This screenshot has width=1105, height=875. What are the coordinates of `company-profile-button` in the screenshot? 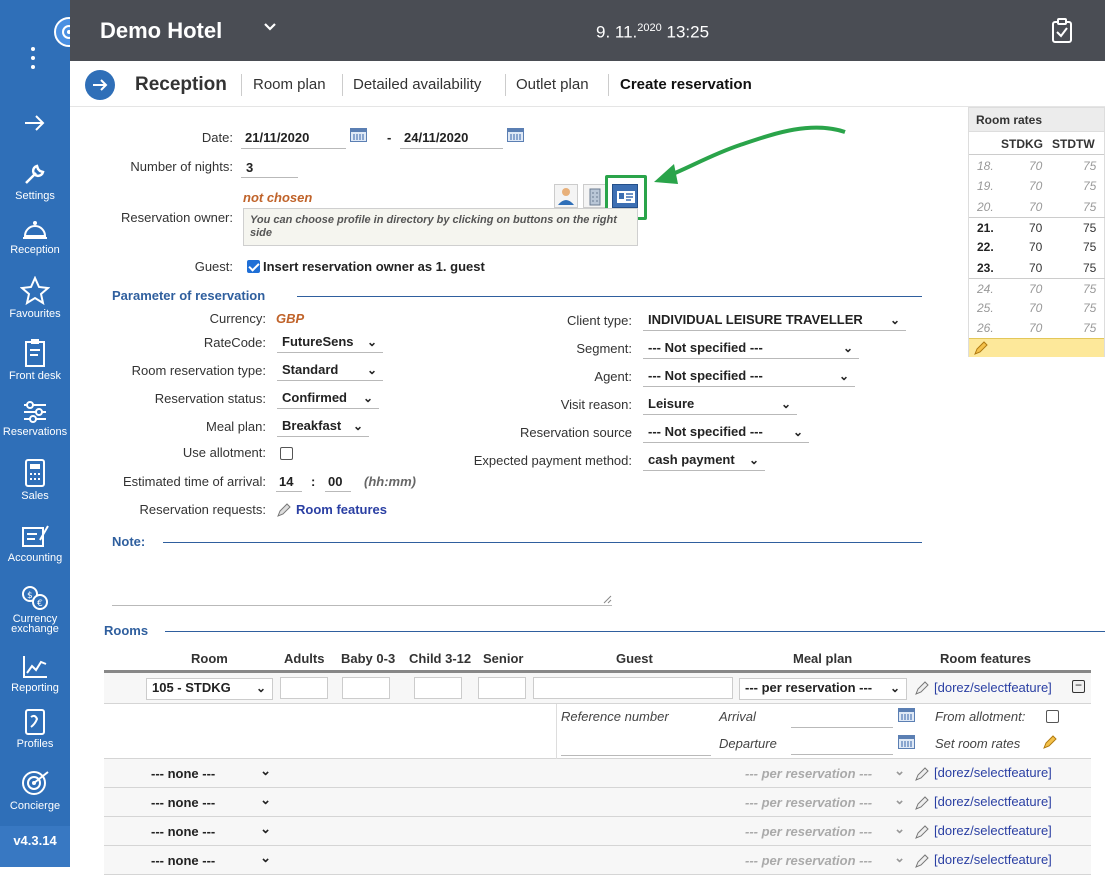 It's located at (595, 196).